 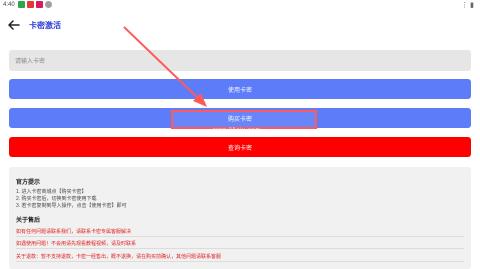 I want to click on aftersale-line-2: 如遇使用问题！不会用请先观看教程视频，请及时联系, so click(x=76, y=244).